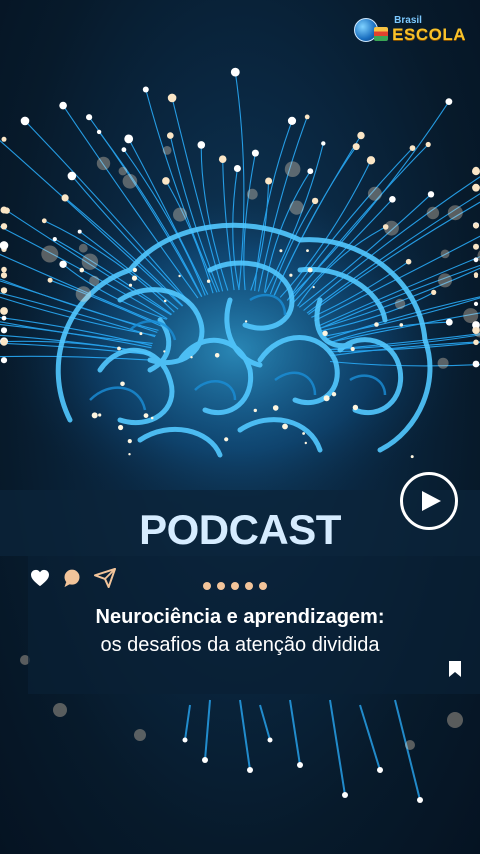  I want to click on social-actions, so click(73, 579).